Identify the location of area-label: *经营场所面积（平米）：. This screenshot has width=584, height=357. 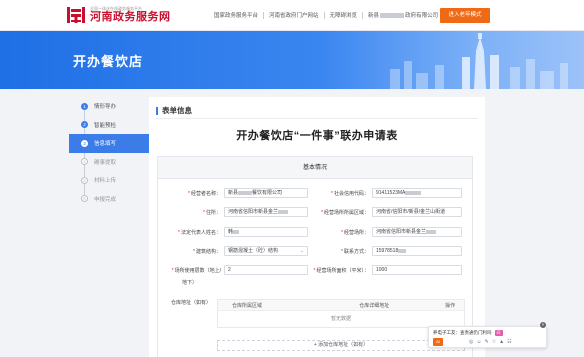
(341, 270).